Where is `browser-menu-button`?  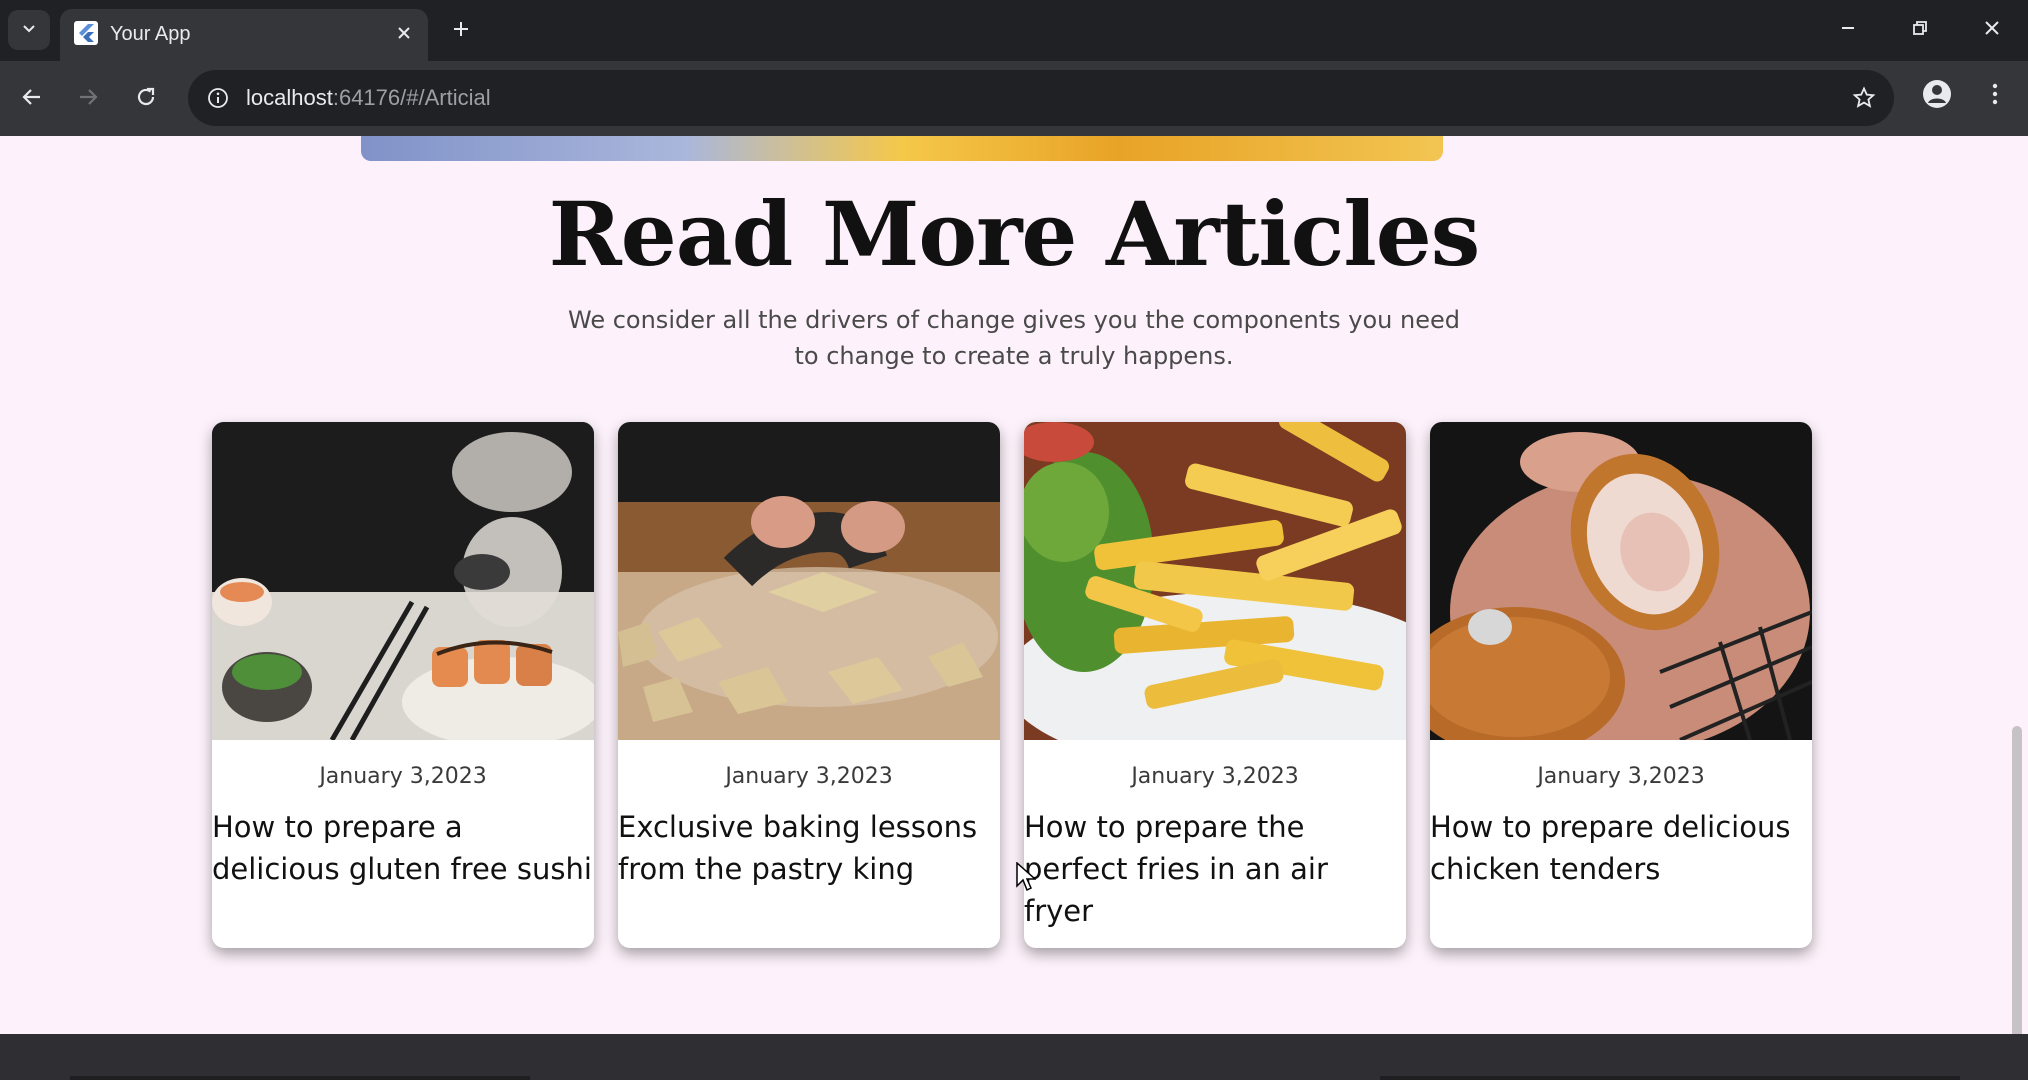 browser-menu-button is located at coordinates (1995, 96).